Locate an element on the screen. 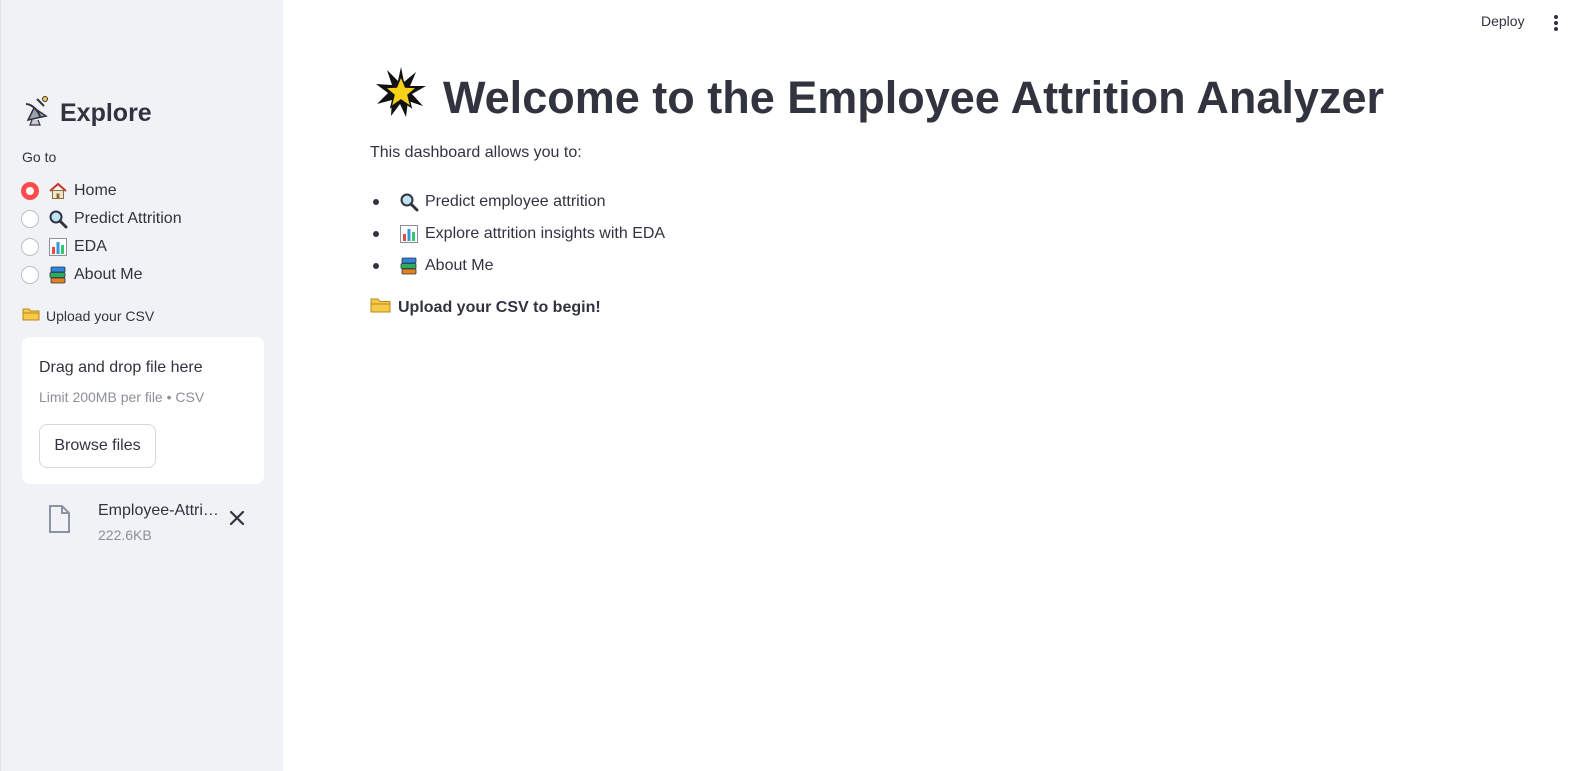 The height and width of the screenshot is (771, 1588). uploaded-file: Employee-Attrition.csv 222.6KB is located at coordinates (156, 523).